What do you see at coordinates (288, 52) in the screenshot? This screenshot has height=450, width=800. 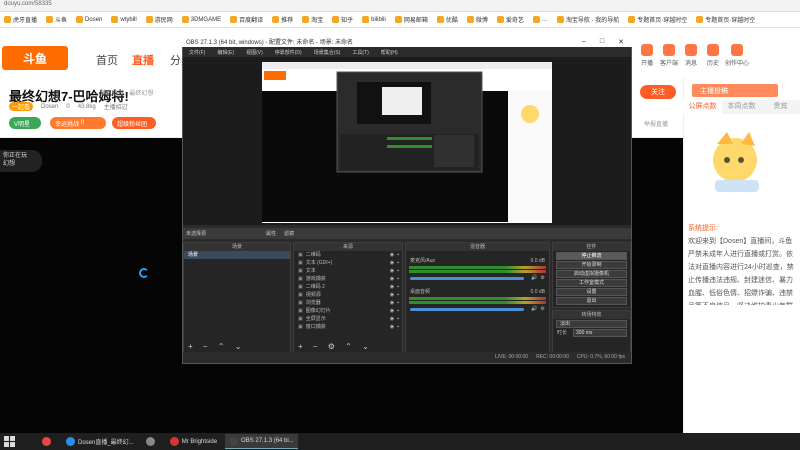 I see `obs-menu-item: 停靠部件(D)` at bounding box center [288, 52].